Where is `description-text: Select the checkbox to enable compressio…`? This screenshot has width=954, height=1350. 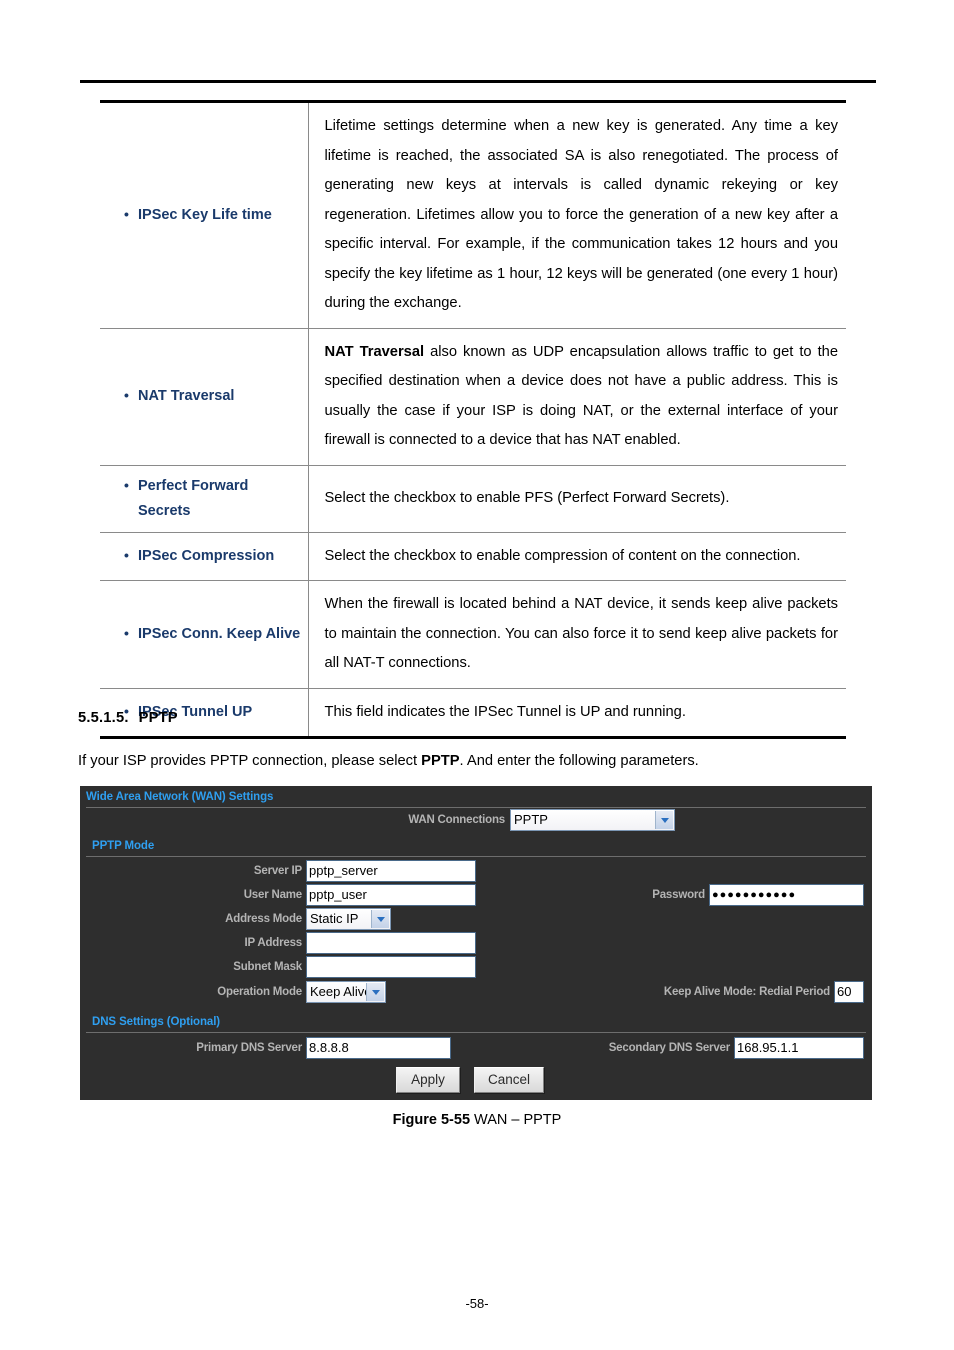
description-text: Select the checkbox to enable compressio… is located at coordinates (562, 555).